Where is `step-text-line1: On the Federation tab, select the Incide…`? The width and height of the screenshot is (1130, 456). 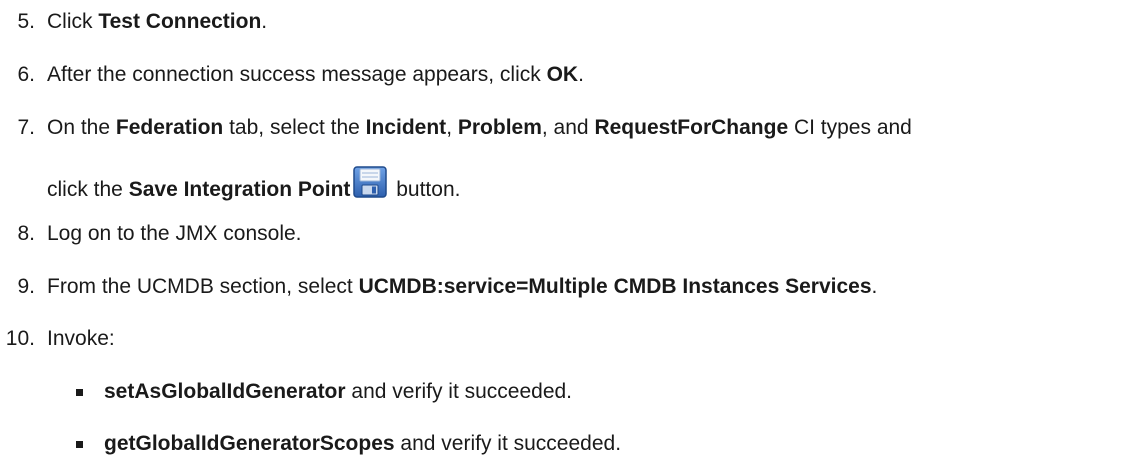 step-text-line1: On the Federation tab, select the Incide… is located at coordinates (479, 128).